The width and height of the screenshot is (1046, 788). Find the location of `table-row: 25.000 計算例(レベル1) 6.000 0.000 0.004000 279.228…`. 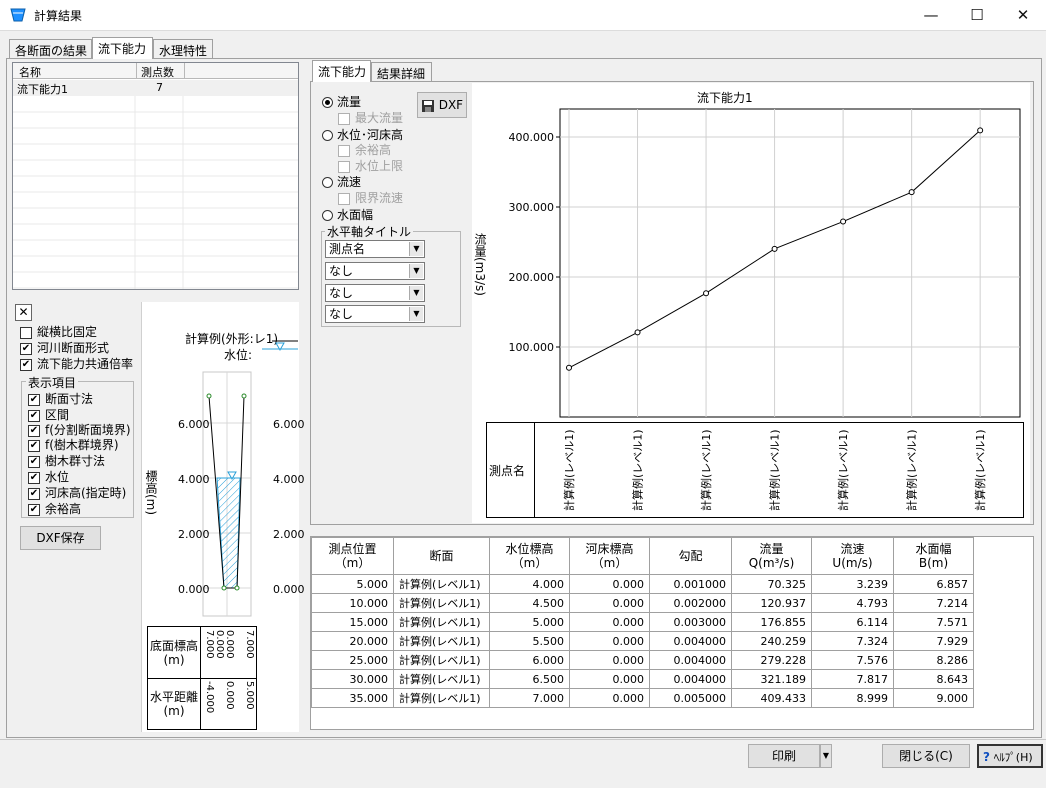

table-row: 25.000 計算例(レベル1) 6.000 0.000 0.004000 279.228… is located at coordinates (642, 660).